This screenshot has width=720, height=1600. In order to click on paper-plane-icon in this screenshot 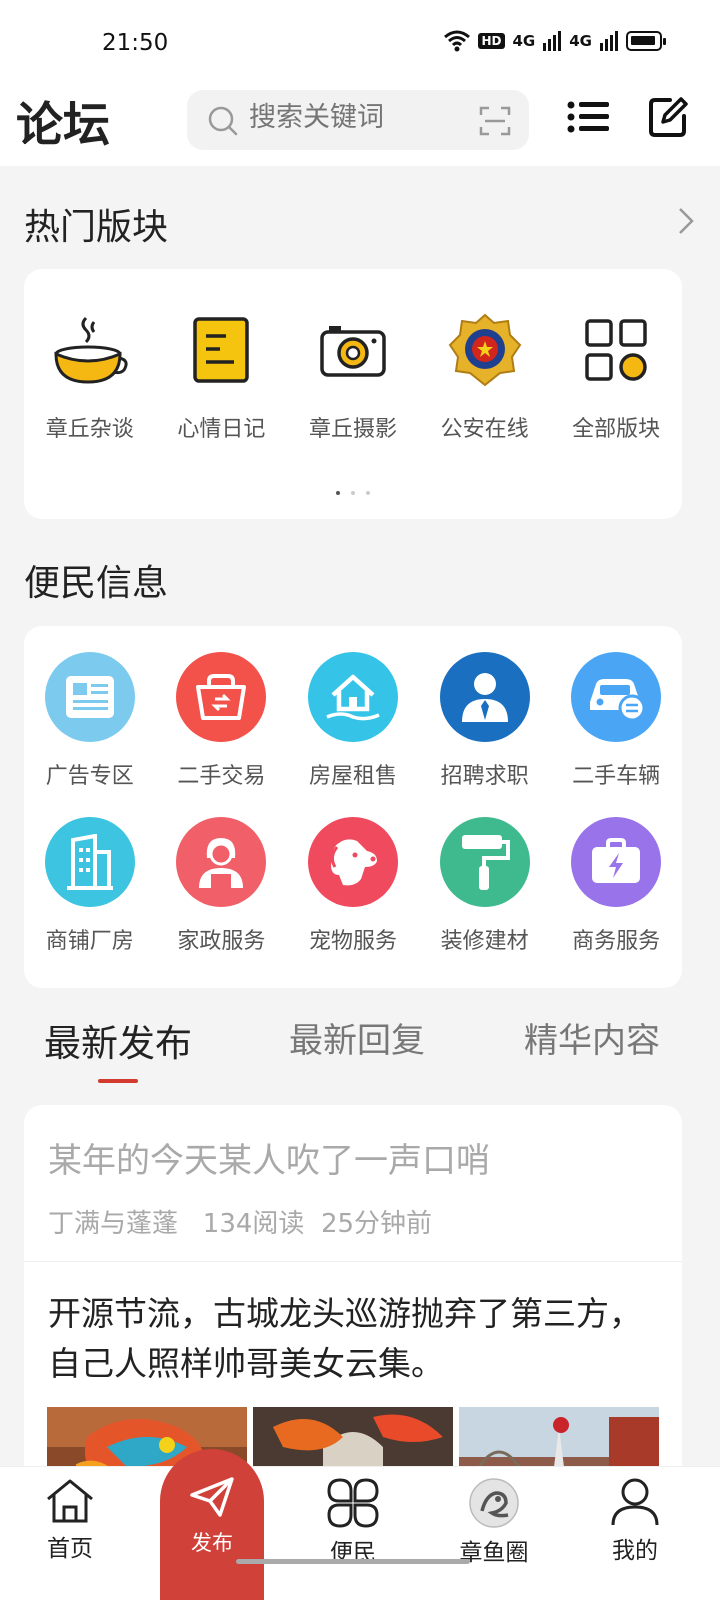, I will do `click(212, 1497)`.